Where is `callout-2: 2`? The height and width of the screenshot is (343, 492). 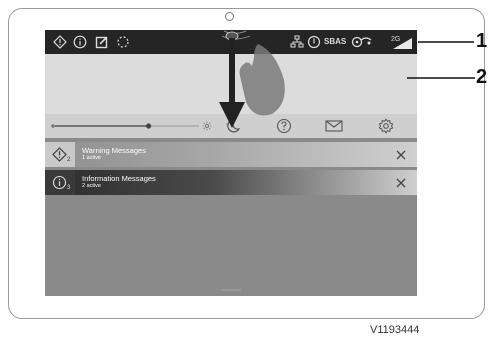
callout-2: 2 is located at coordinates (482, 77).